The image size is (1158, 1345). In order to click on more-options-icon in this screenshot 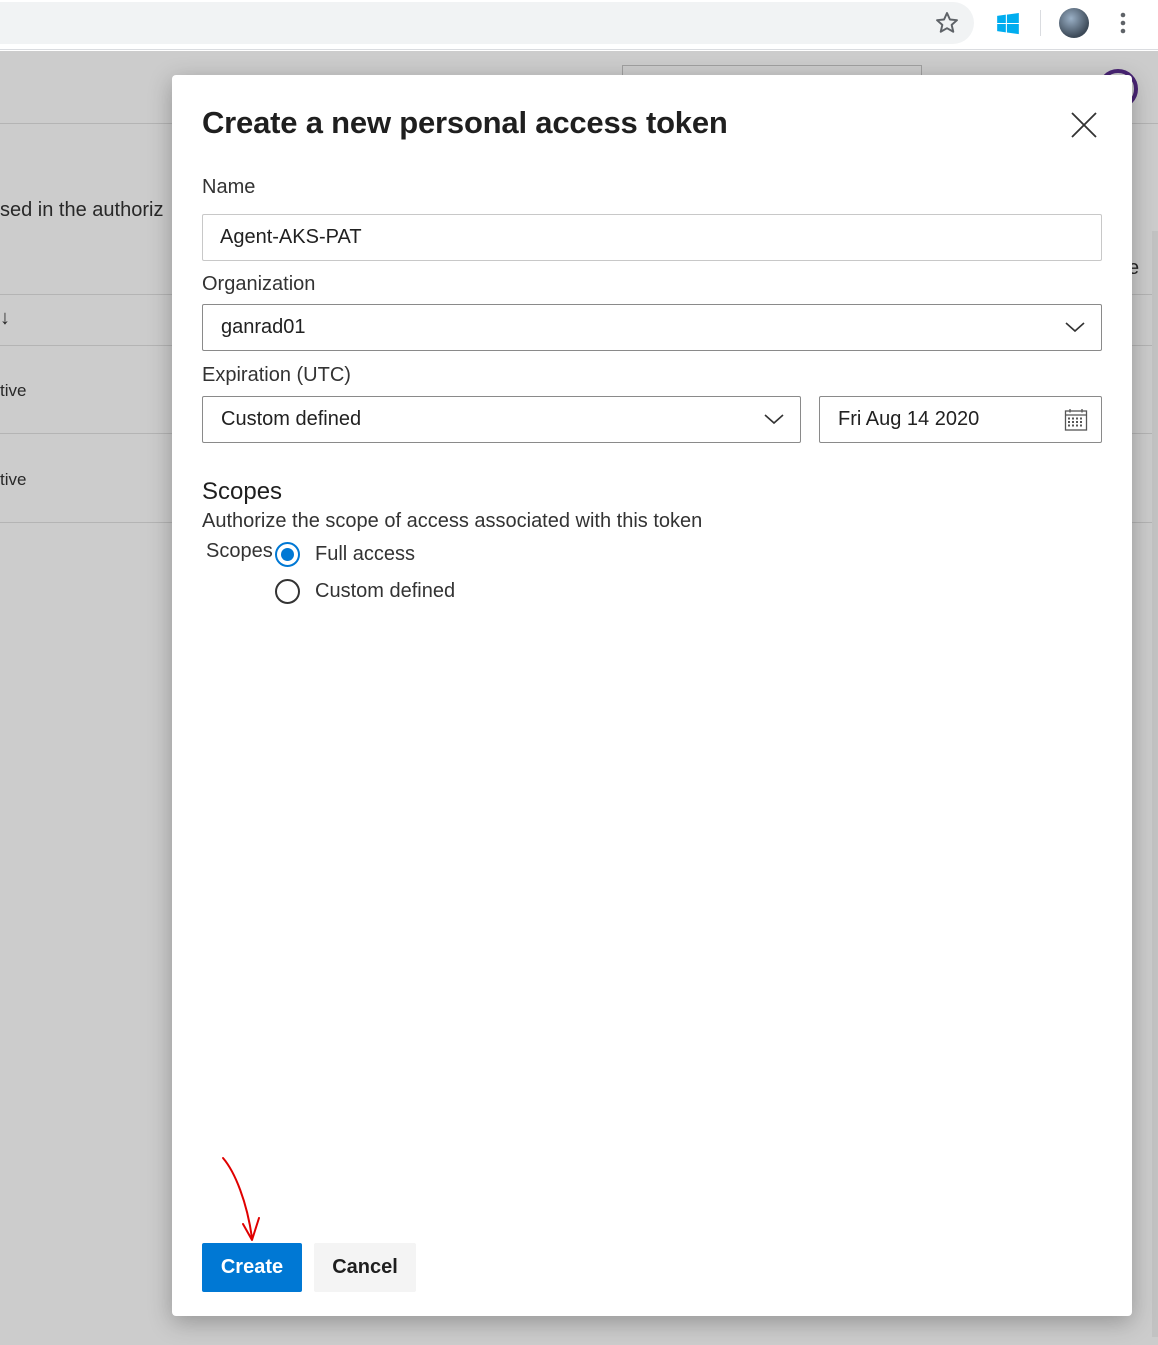, I will do `click(1123, 23)`.